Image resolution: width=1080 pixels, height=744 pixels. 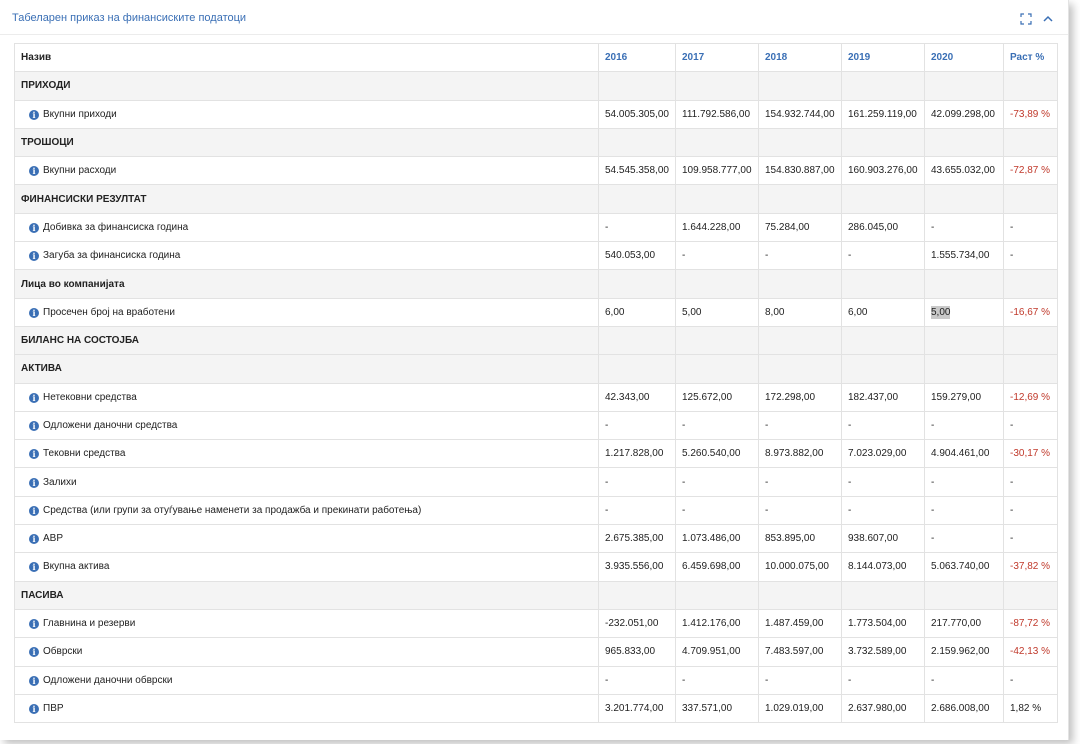 What do you see at coordinates (717, 397) in the screenshot?
I see `value-cell: 125.672,00` at bounding box center [717, 397].